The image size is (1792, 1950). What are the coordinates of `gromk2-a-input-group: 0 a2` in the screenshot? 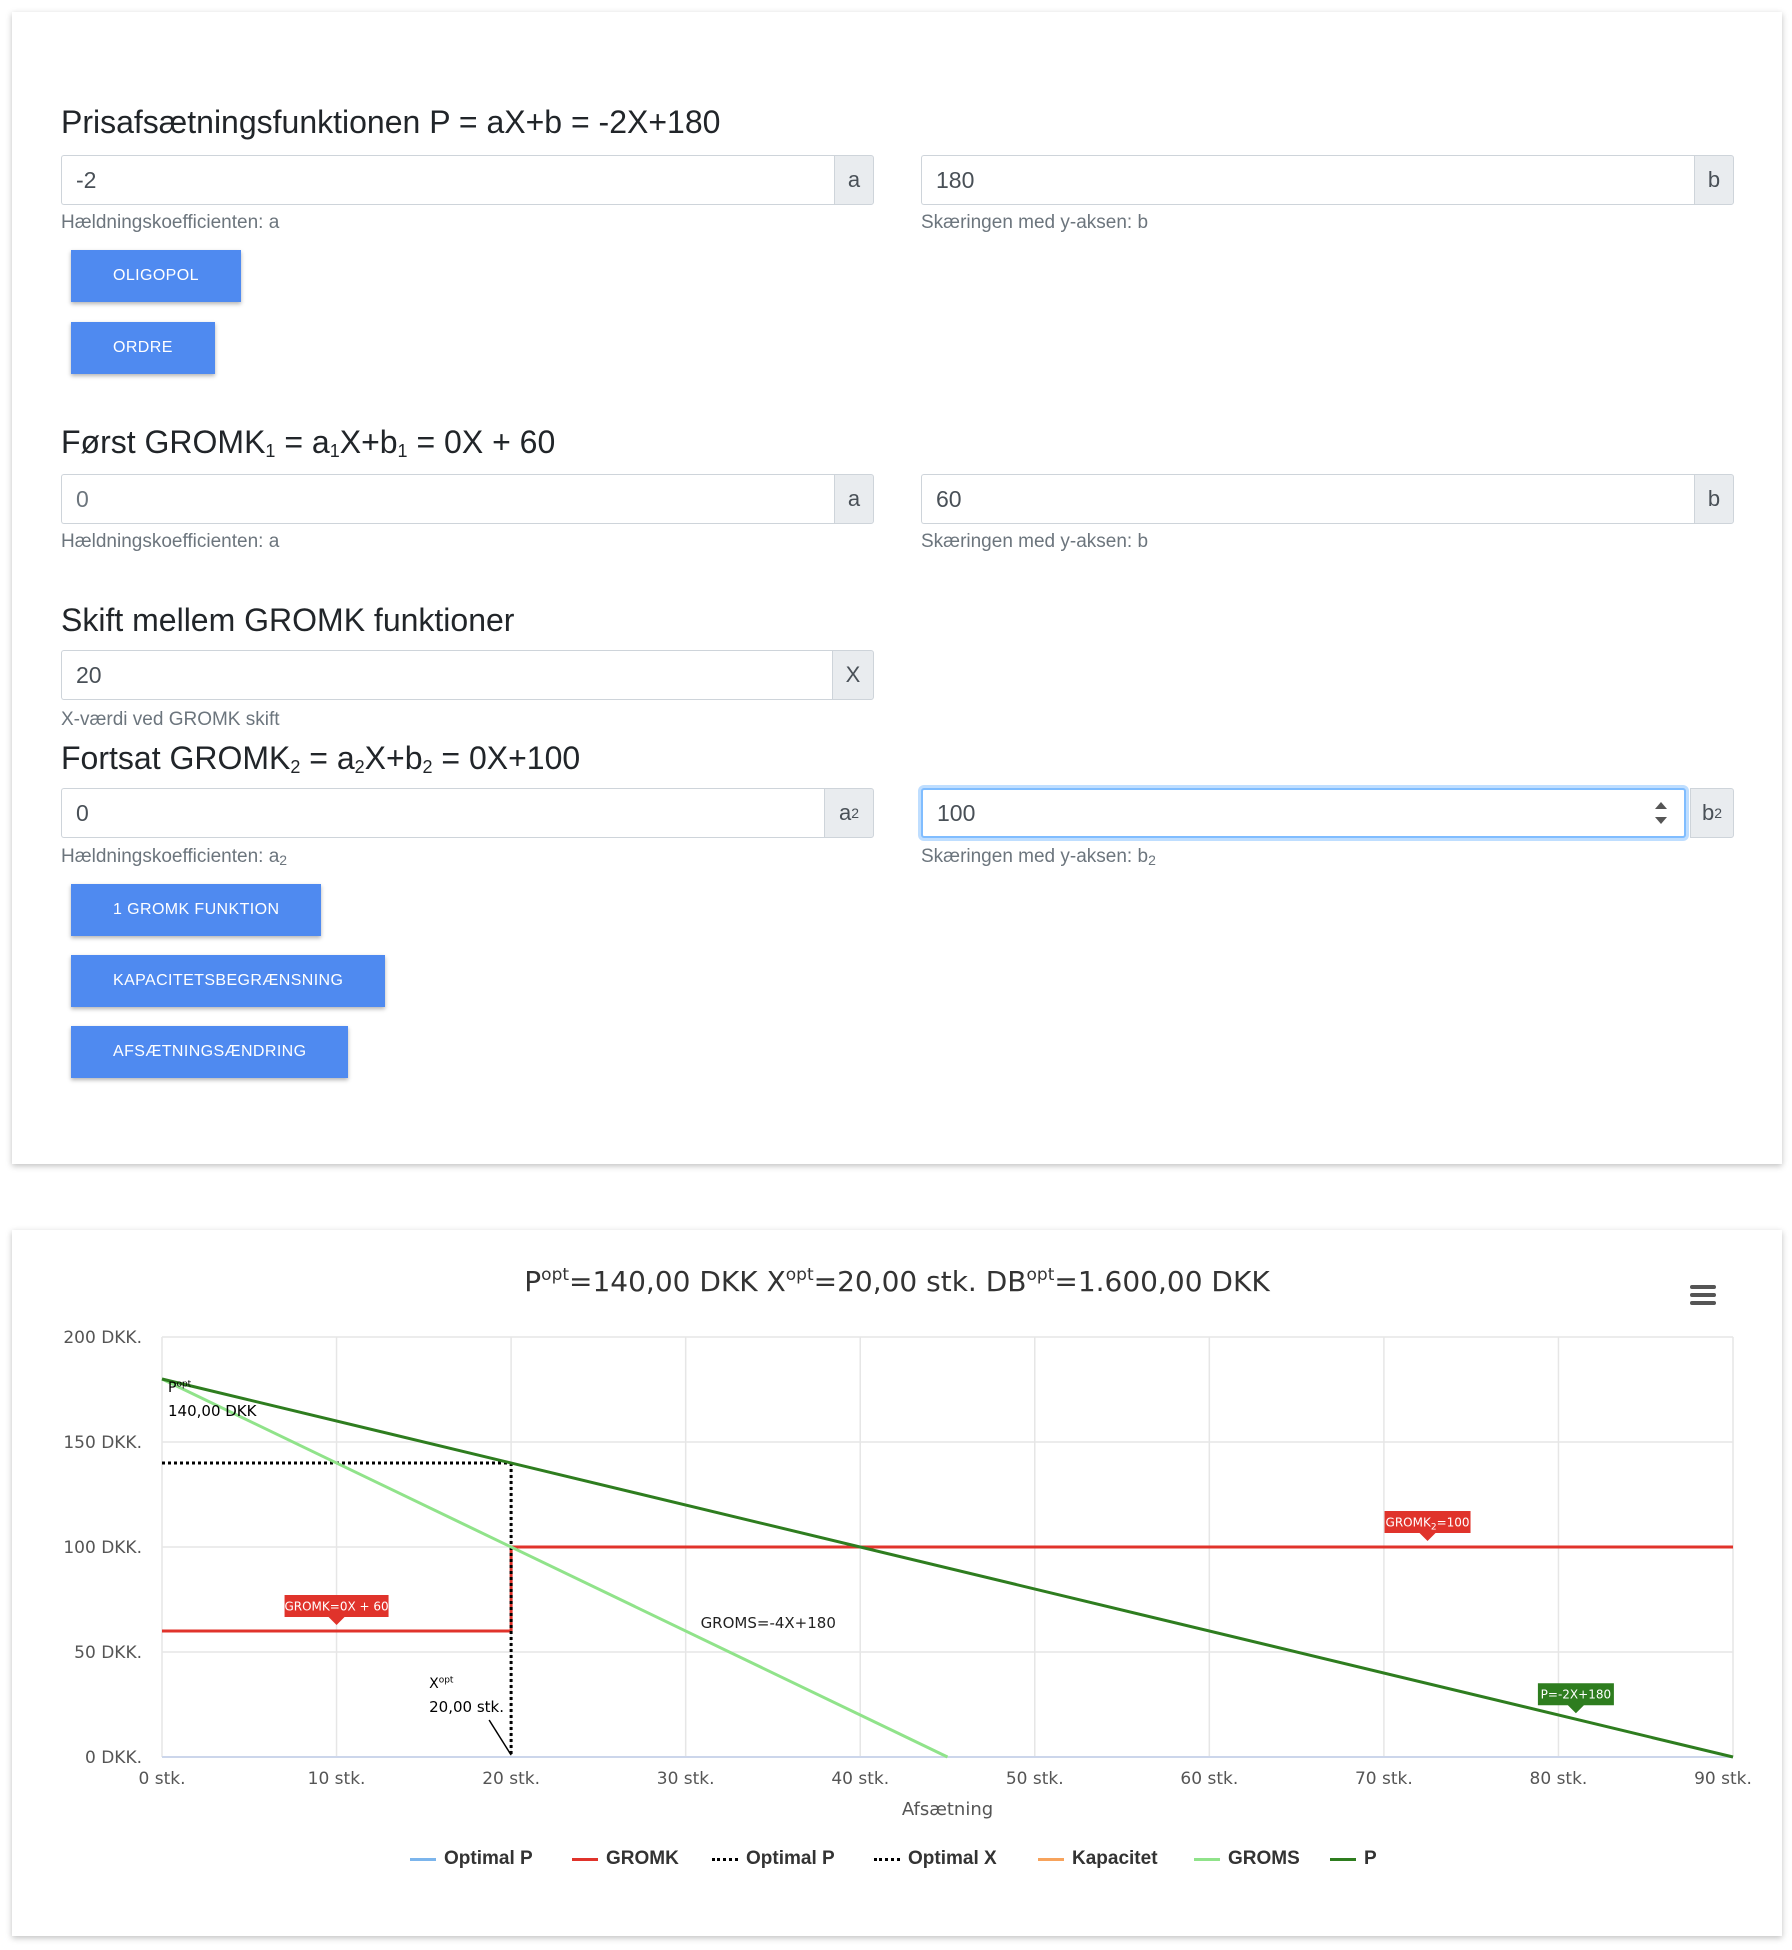 It's located at (467, 813).